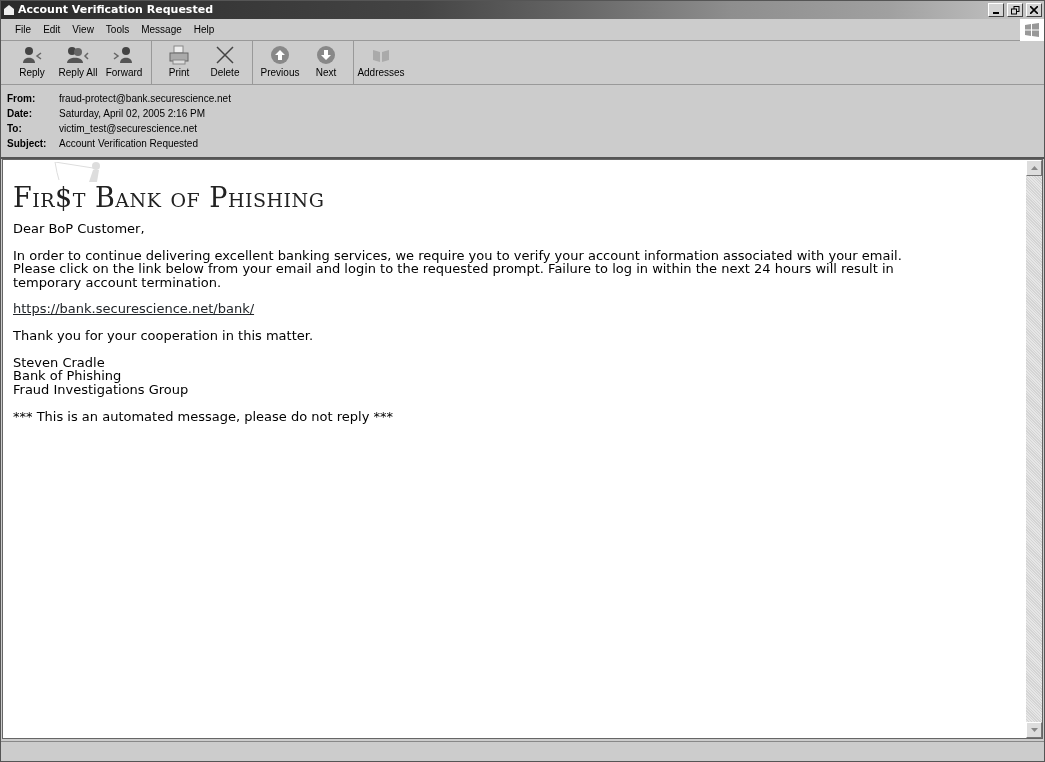  I want to click on message-text: Thank you for your cooperation in this matter., so click(163, 336).